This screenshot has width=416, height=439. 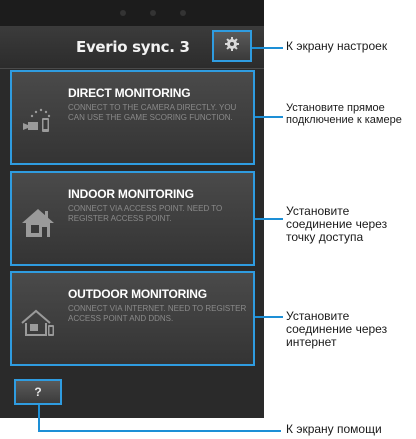 I want to click on settings-button, so click(x=232, y=46).